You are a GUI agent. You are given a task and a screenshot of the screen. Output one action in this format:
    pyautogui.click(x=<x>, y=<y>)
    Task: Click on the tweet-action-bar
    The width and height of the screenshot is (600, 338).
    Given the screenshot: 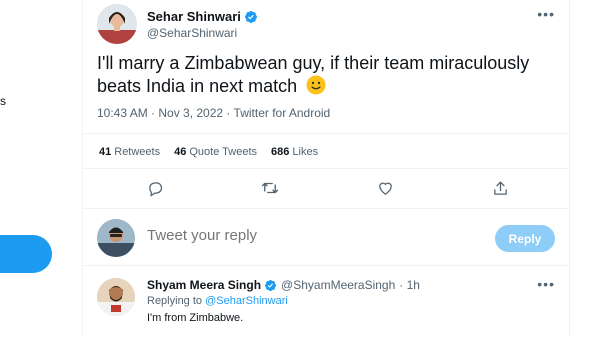 What is the action you would take?
    pyautogui.click(x=326, y=188)
    